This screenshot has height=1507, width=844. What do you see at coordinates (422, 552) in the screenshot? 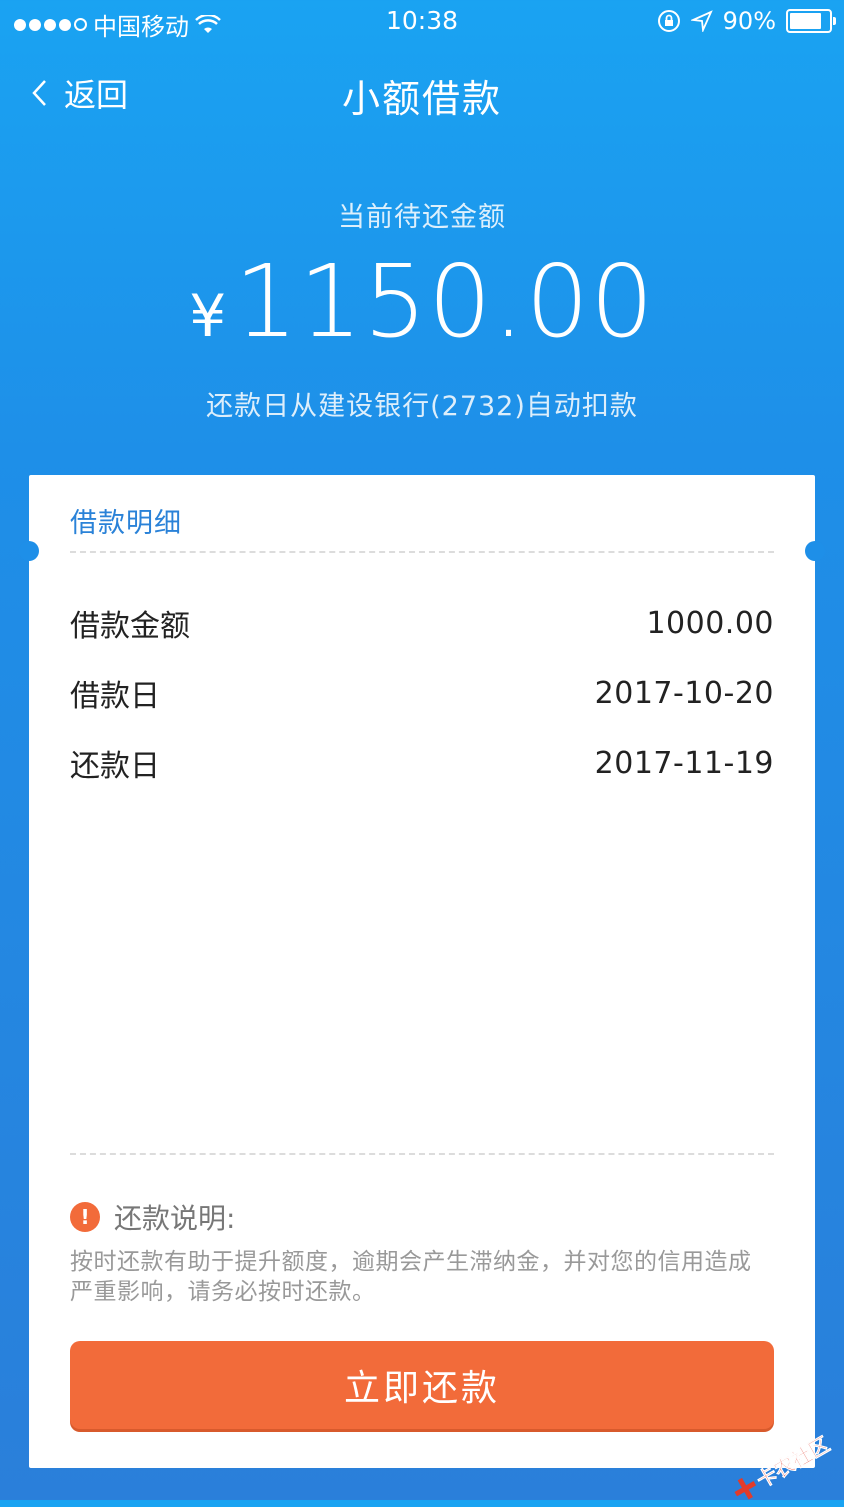
I see `divider-top` at bounding box center [422, 552].